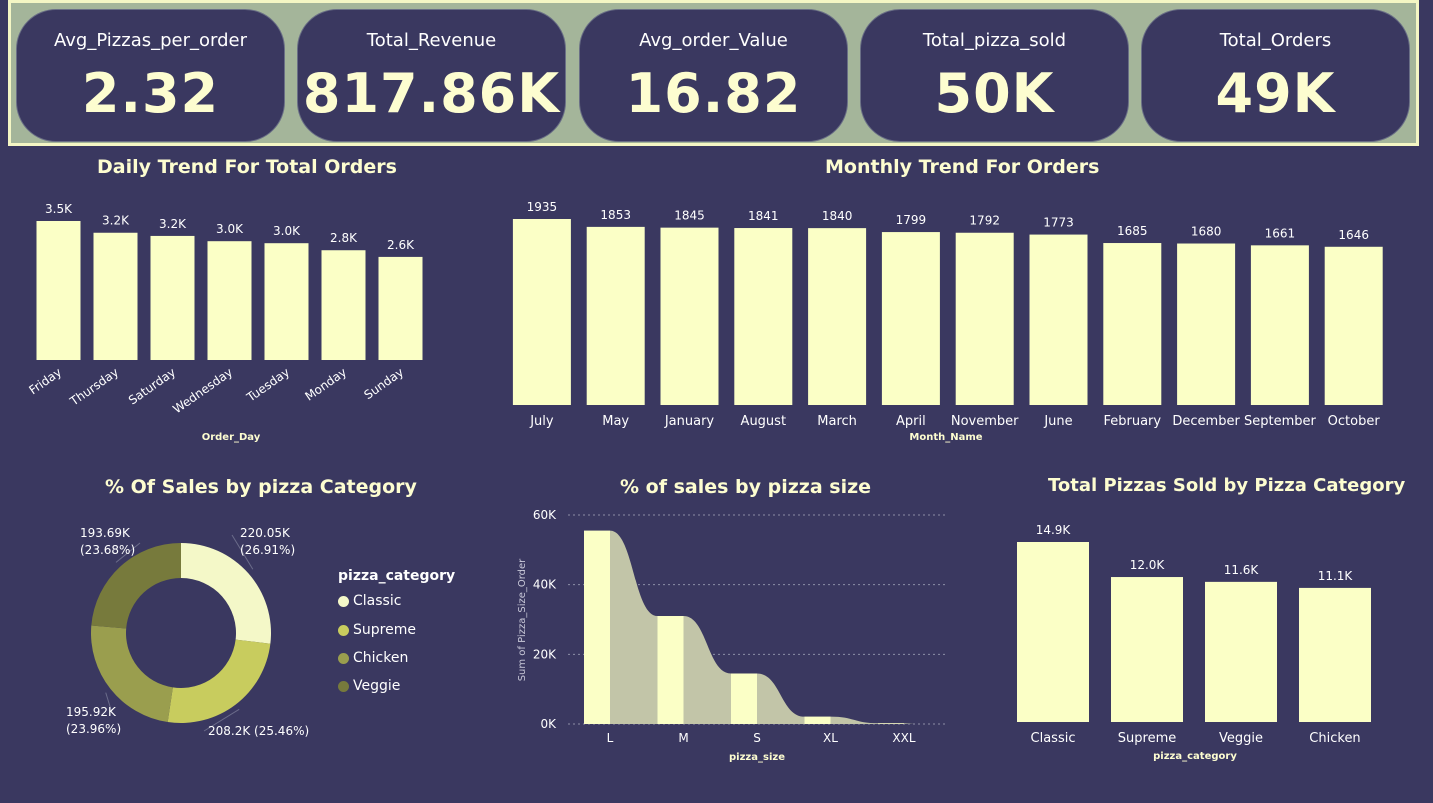 The height and width of the screenshot is (803, 1433). I want to click on legend-item-chicken: Chicken, so click(373, 658).